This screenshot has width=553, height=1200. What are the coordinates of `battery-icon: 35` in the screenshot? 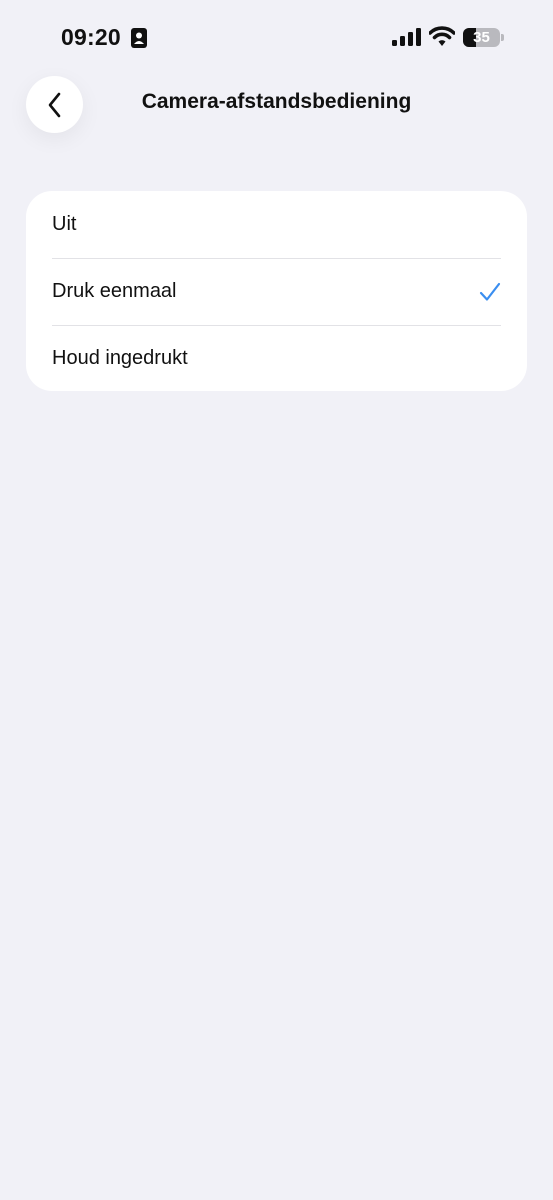 It's located at (484, 37).